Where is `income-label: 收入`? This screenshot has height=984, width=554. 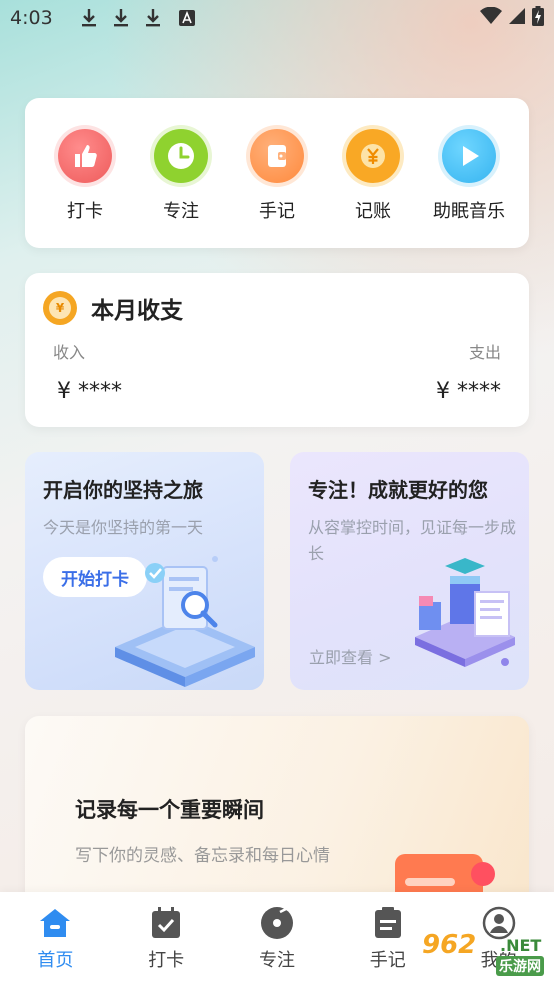
income-label: 收入 is located at coordinates (69, 352).